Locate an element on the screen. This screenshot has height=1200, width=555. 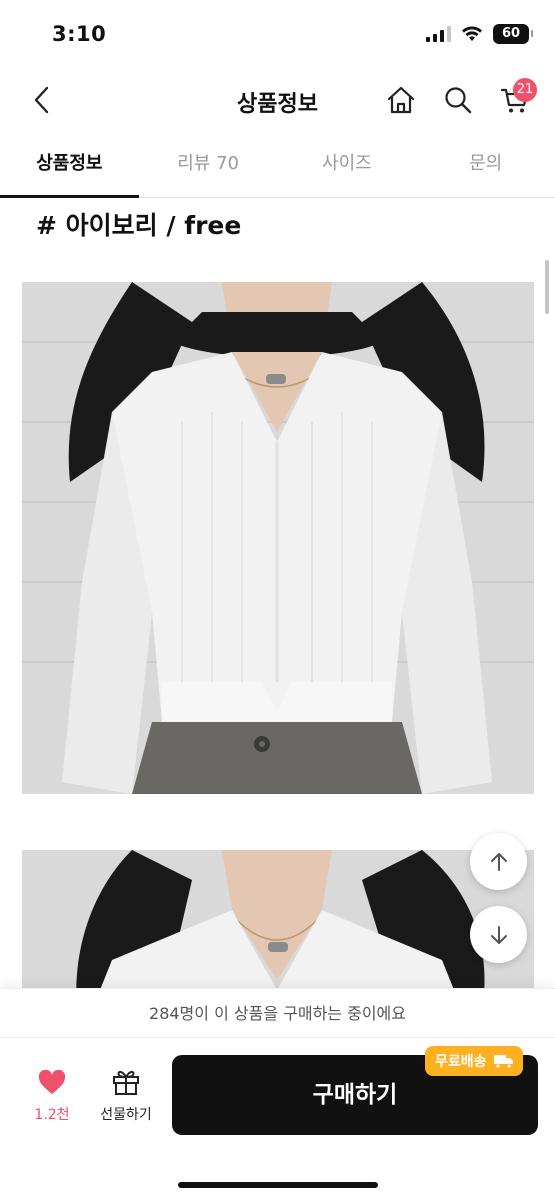
wifi-icon is located at coordinates (472, 33).